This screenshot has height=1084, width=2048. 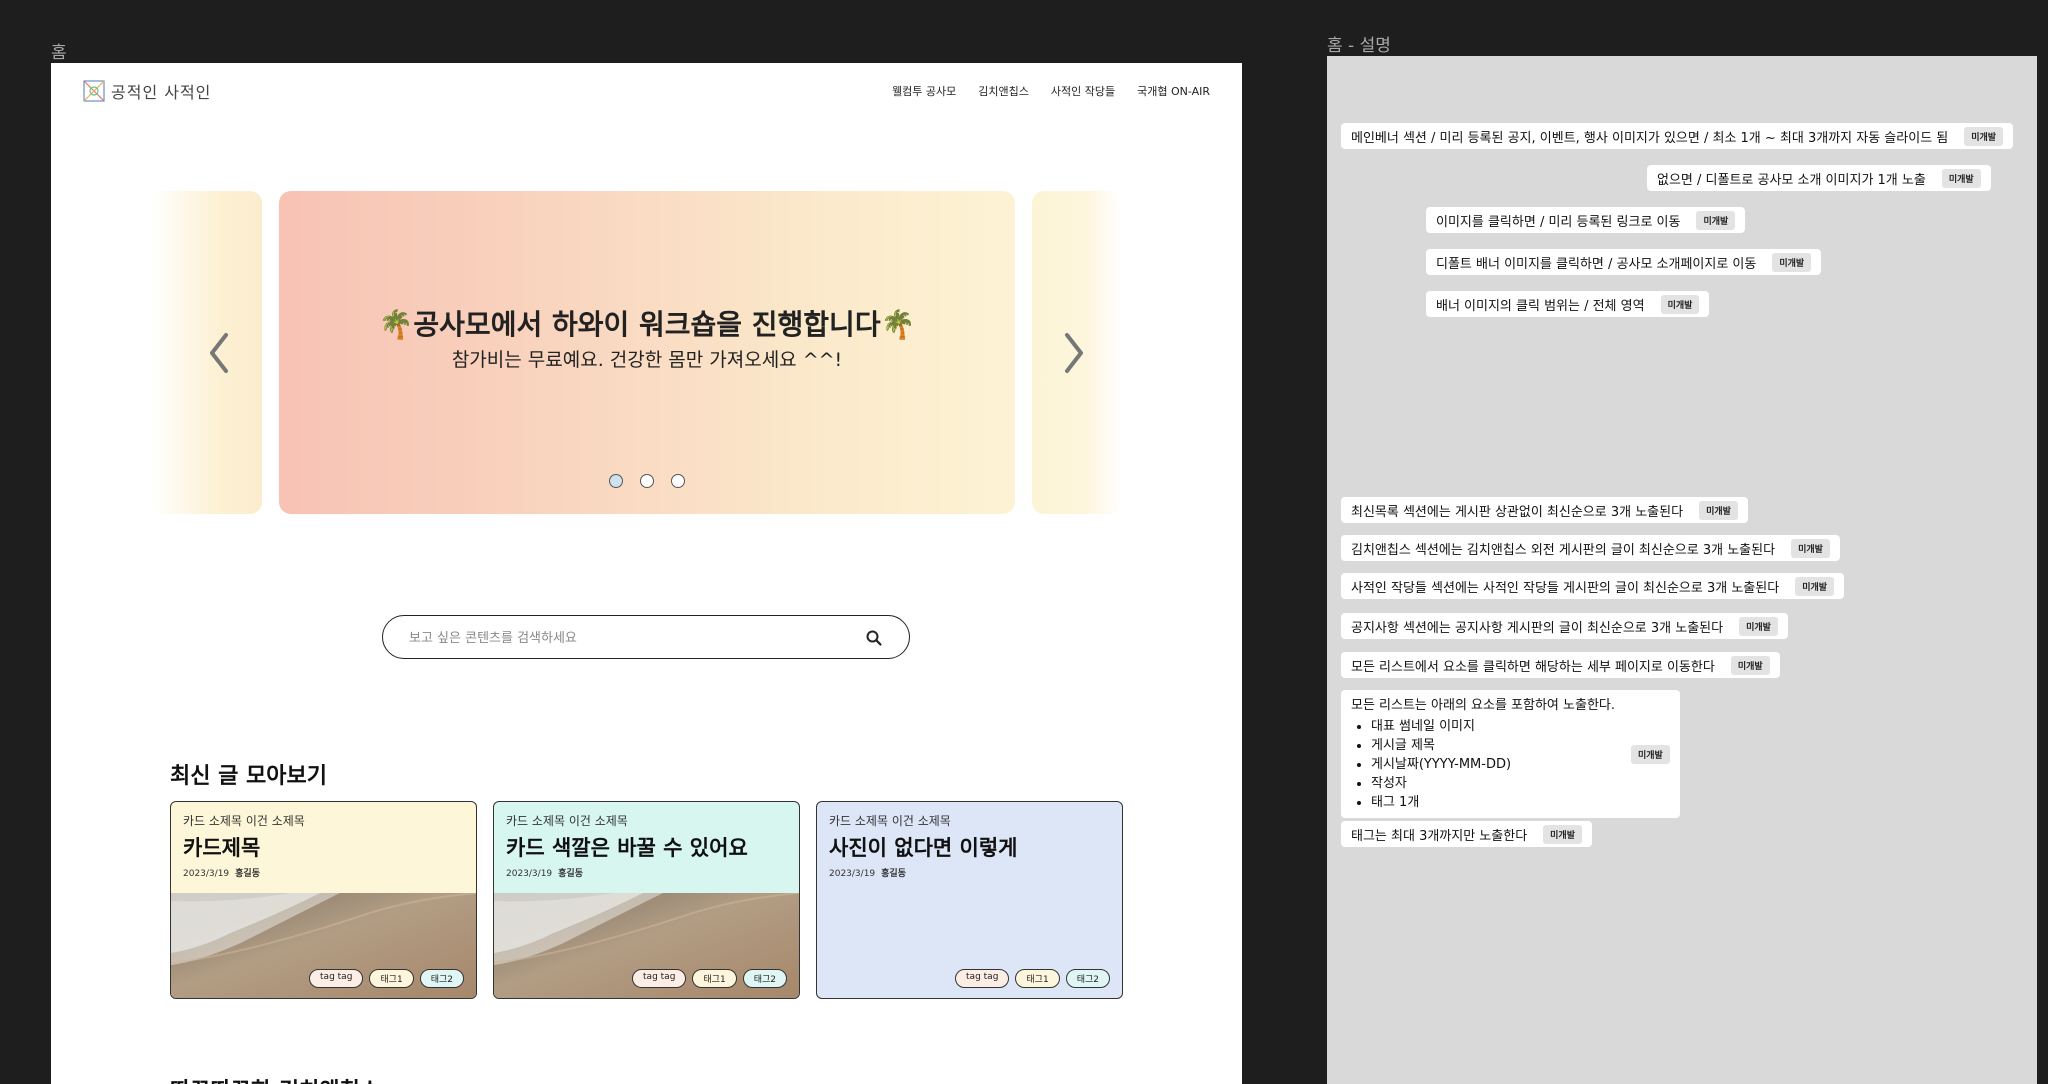 I want to click on nav-welcome: 웰컴투 공사모, so click(x=924, y=91).